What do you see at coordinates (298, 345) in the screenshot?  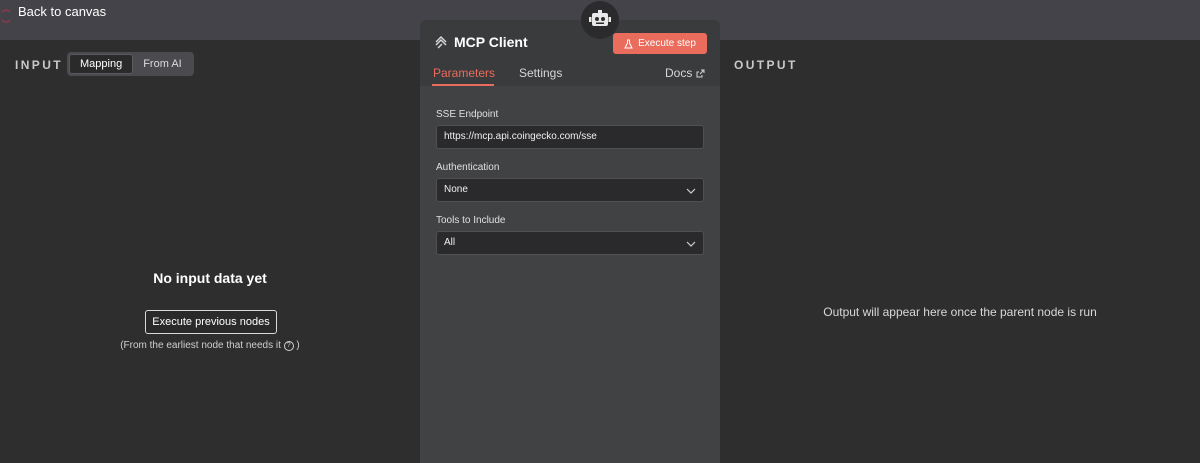 I see `input-hint-end: )` at bounding box center [298, 345].